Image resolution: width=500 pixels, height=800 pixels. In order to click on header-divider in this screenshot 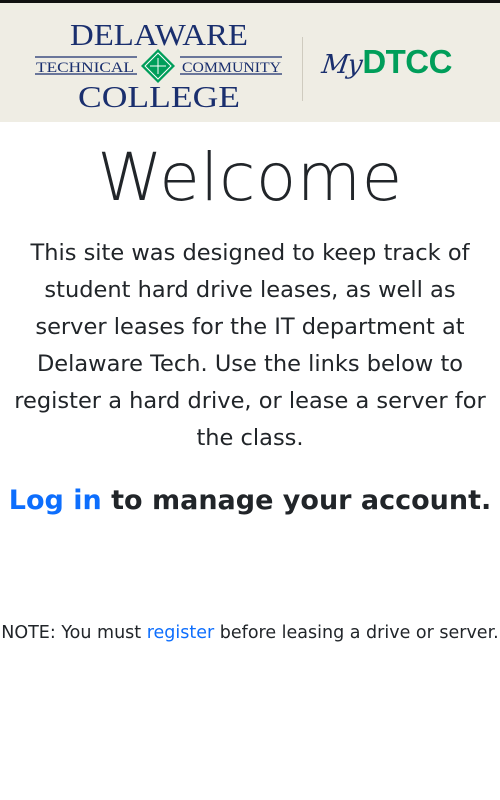, I will do `click(302, 69)`.